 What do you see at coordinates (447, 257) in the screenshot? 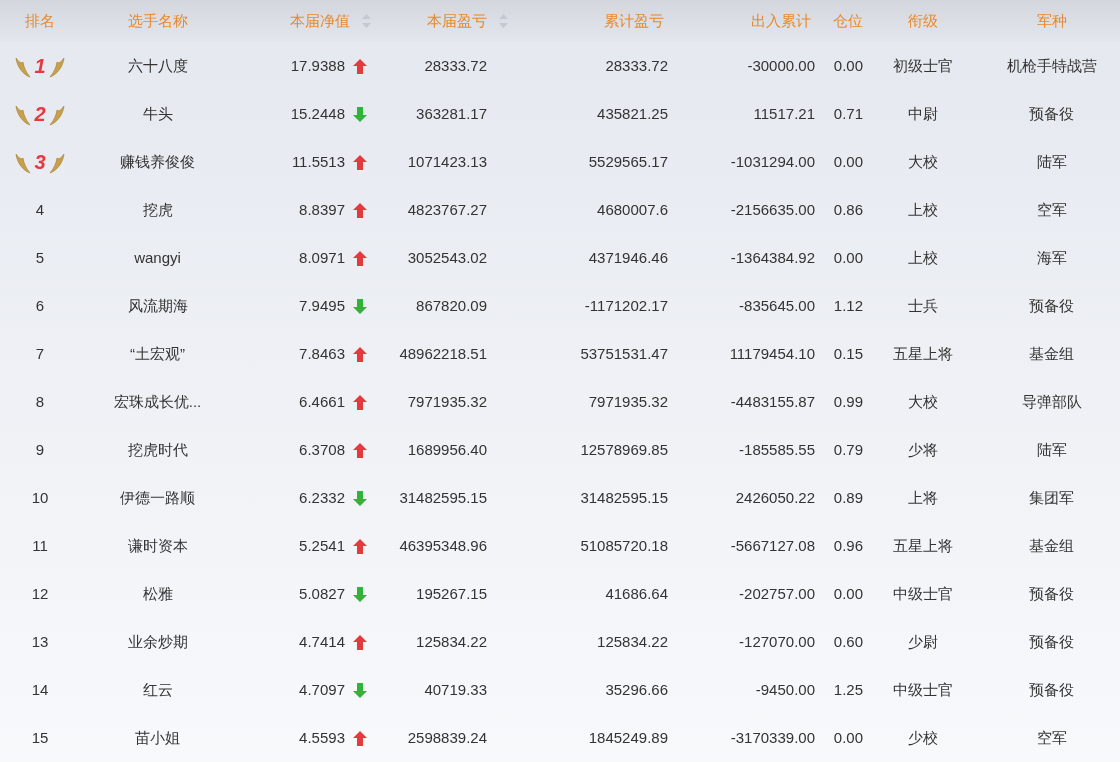
I see `season-pnl: 3052543.02` at bounding box center [447, 257].